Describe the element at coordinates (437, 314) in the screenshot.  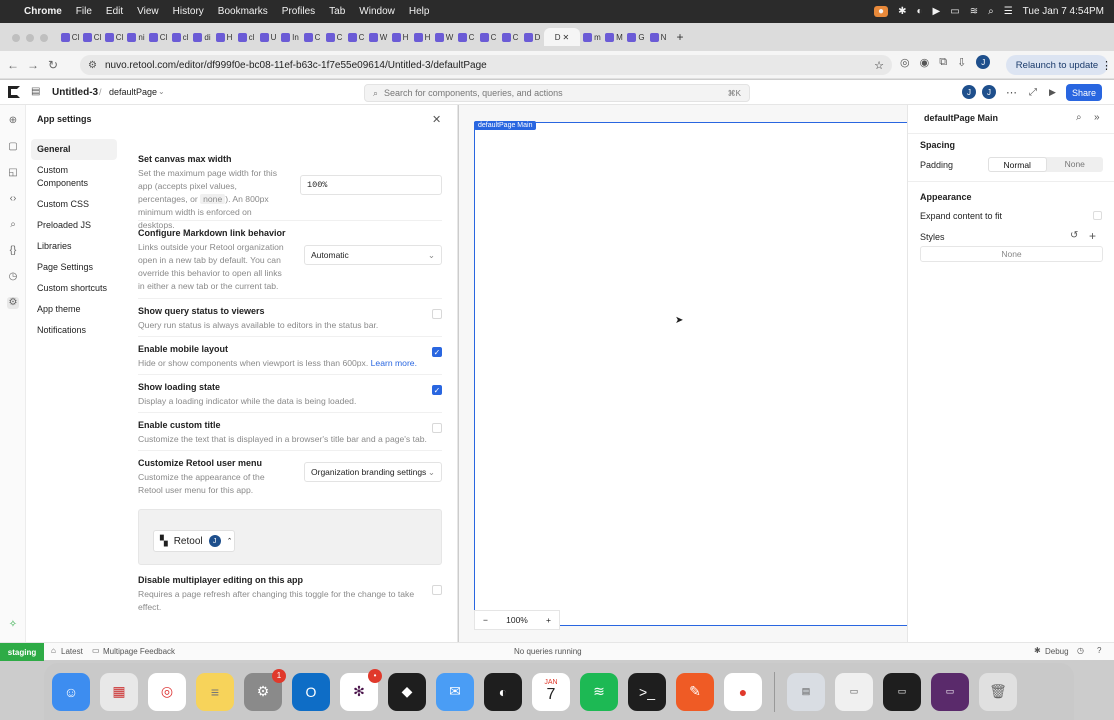
I see `query-status-checkbox` at that location.